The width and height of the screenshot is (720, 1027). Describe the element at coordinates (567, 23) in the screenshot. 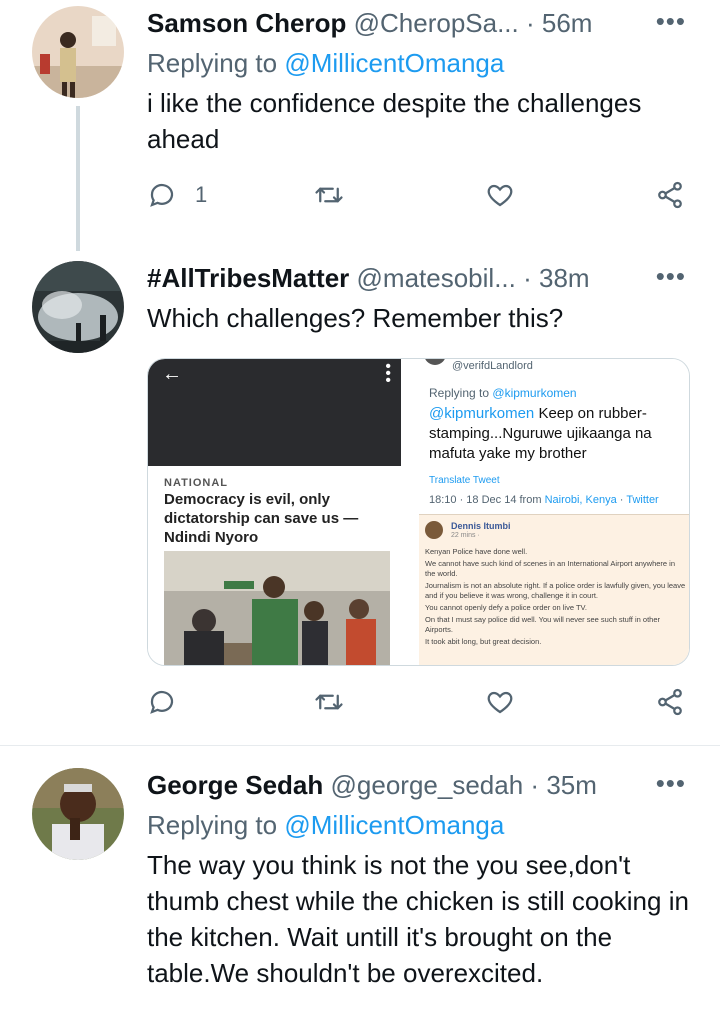

I see `timestamp: 56m` at that location.